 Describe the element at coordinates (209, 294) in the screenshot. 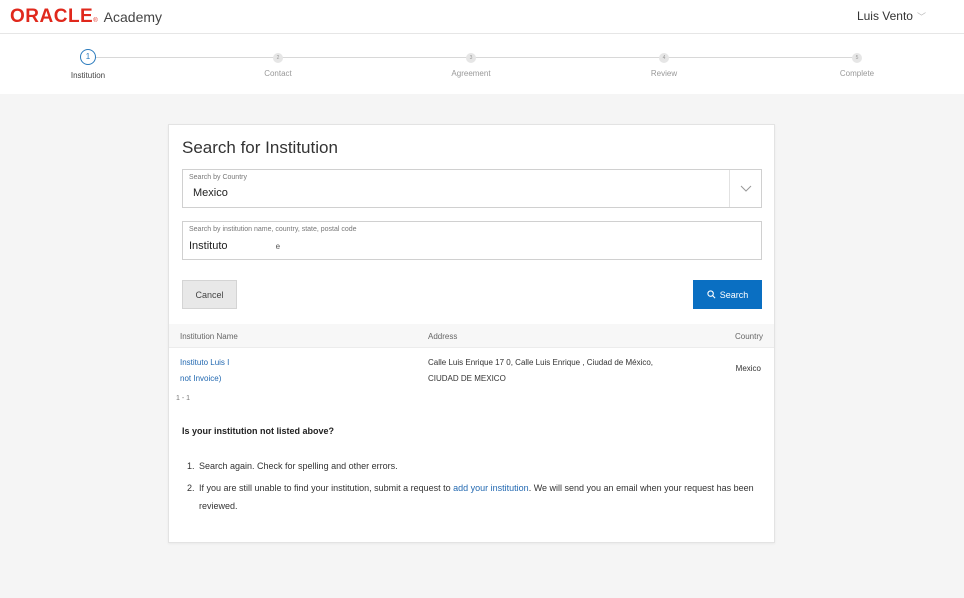

I see `cancel-button: Cancel` at that location.